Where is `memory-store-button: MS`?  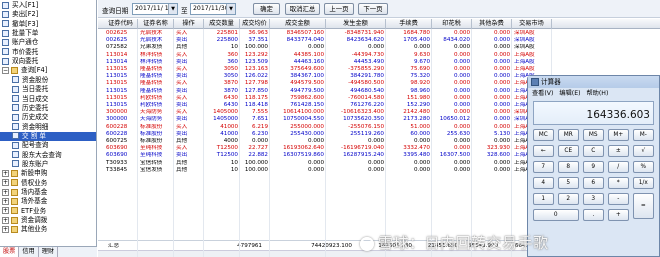 memory-store-button: MS is located at coordinates (593, 135).